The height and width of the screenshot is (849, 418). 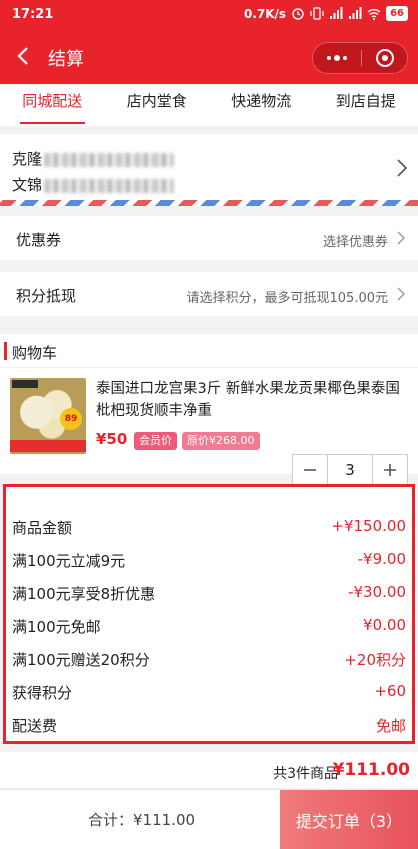 I want to click on quantity-stepper: 3, so click(x=350, y=470).